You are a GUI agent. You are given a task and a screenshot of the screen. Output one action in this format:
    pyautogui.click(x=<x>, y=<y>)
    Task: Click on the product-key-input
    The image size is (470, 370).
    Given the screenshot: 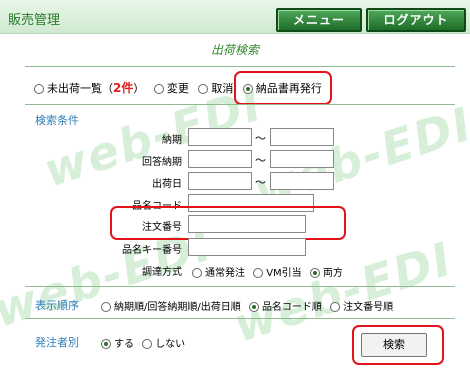 What is the action you would take?
    pyautogui.click(x=247, y=247)
    